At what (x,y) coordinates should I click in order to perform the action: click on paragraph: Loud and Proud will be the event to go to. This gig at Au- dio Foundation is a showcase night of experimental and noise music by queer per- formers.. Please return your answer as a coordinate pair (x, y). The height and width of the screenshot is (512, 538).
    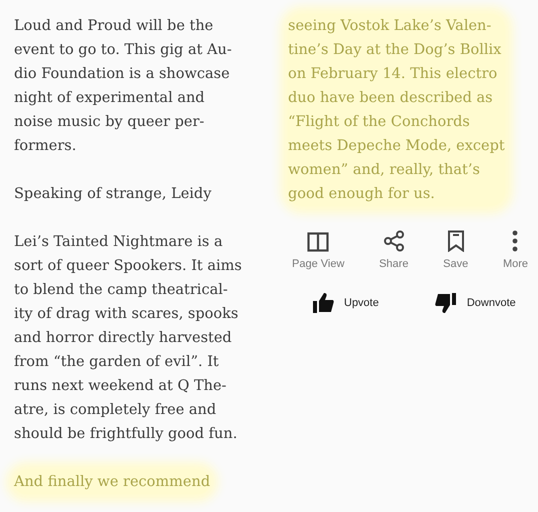
    Looking at the image, I should click on (123, 86).